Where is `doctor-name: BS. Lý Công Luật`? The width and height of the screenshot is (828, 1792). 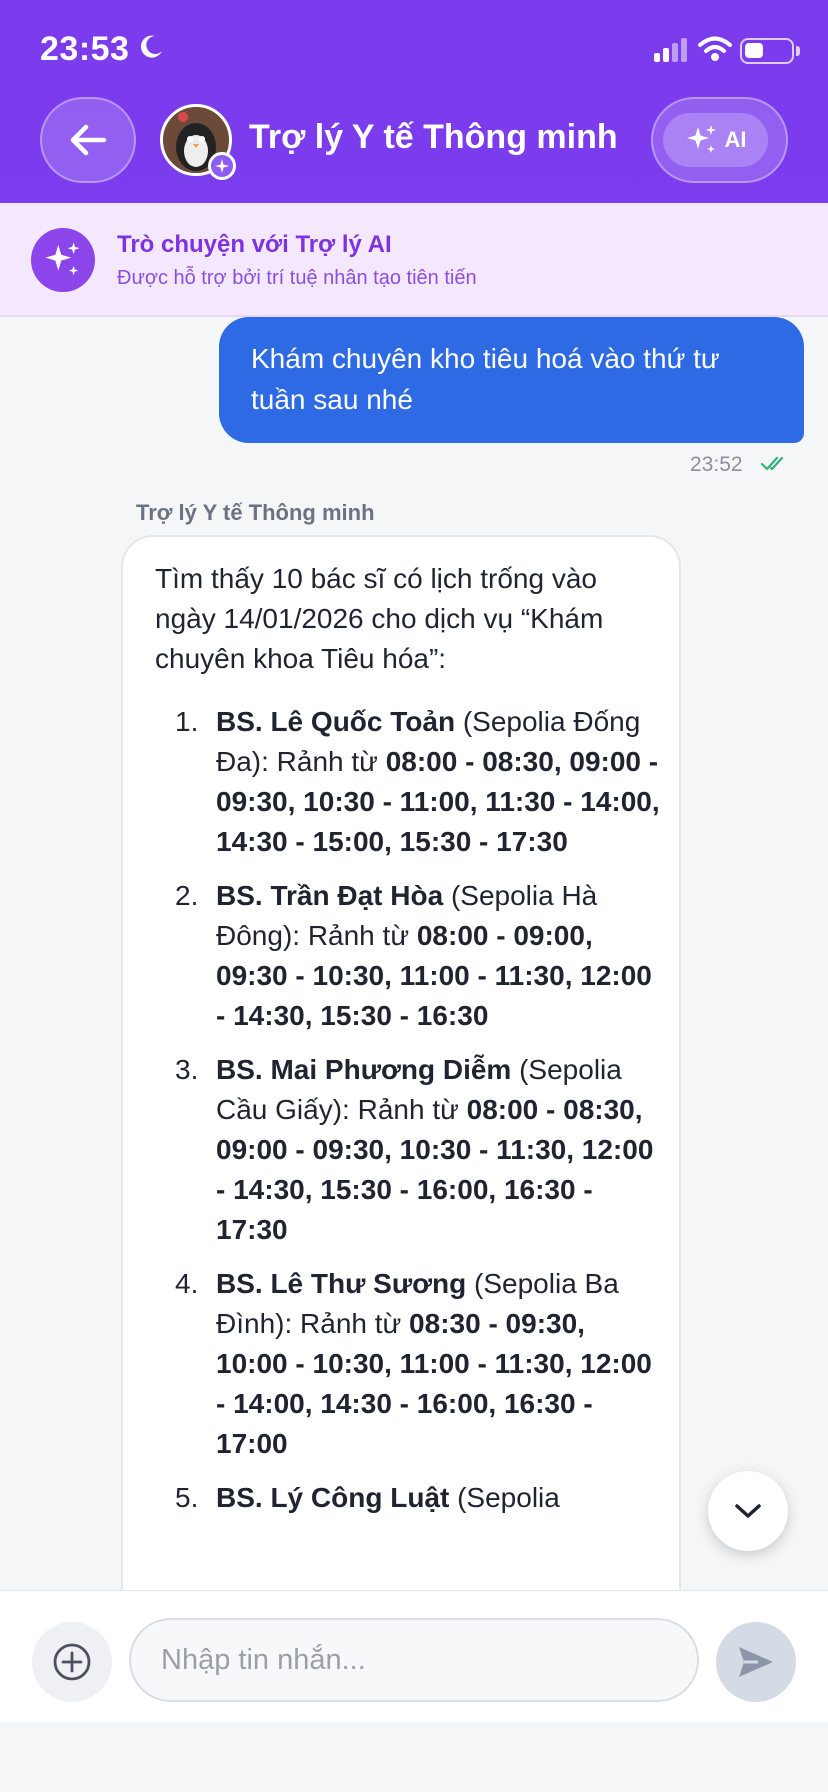 doctor-name: BS. Lý Công Luật is located at coordinates (333, 1497).